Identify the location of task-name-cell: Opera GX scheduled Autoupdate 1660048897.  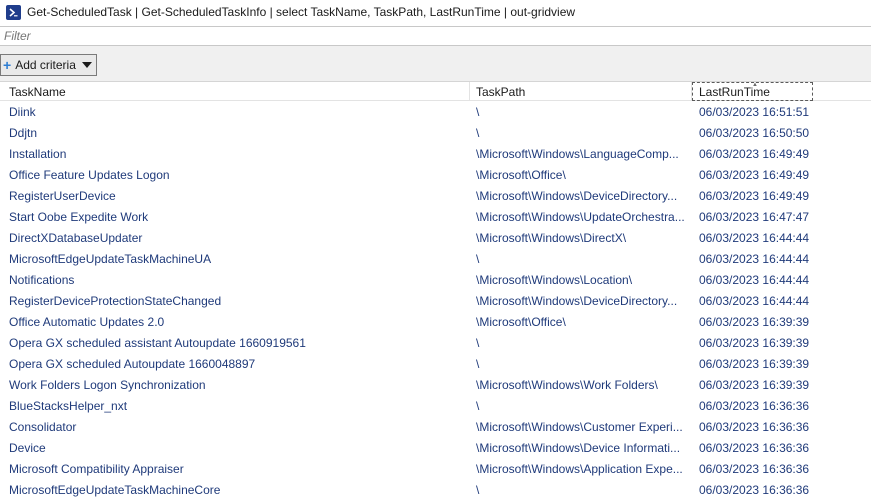
(132, 364).